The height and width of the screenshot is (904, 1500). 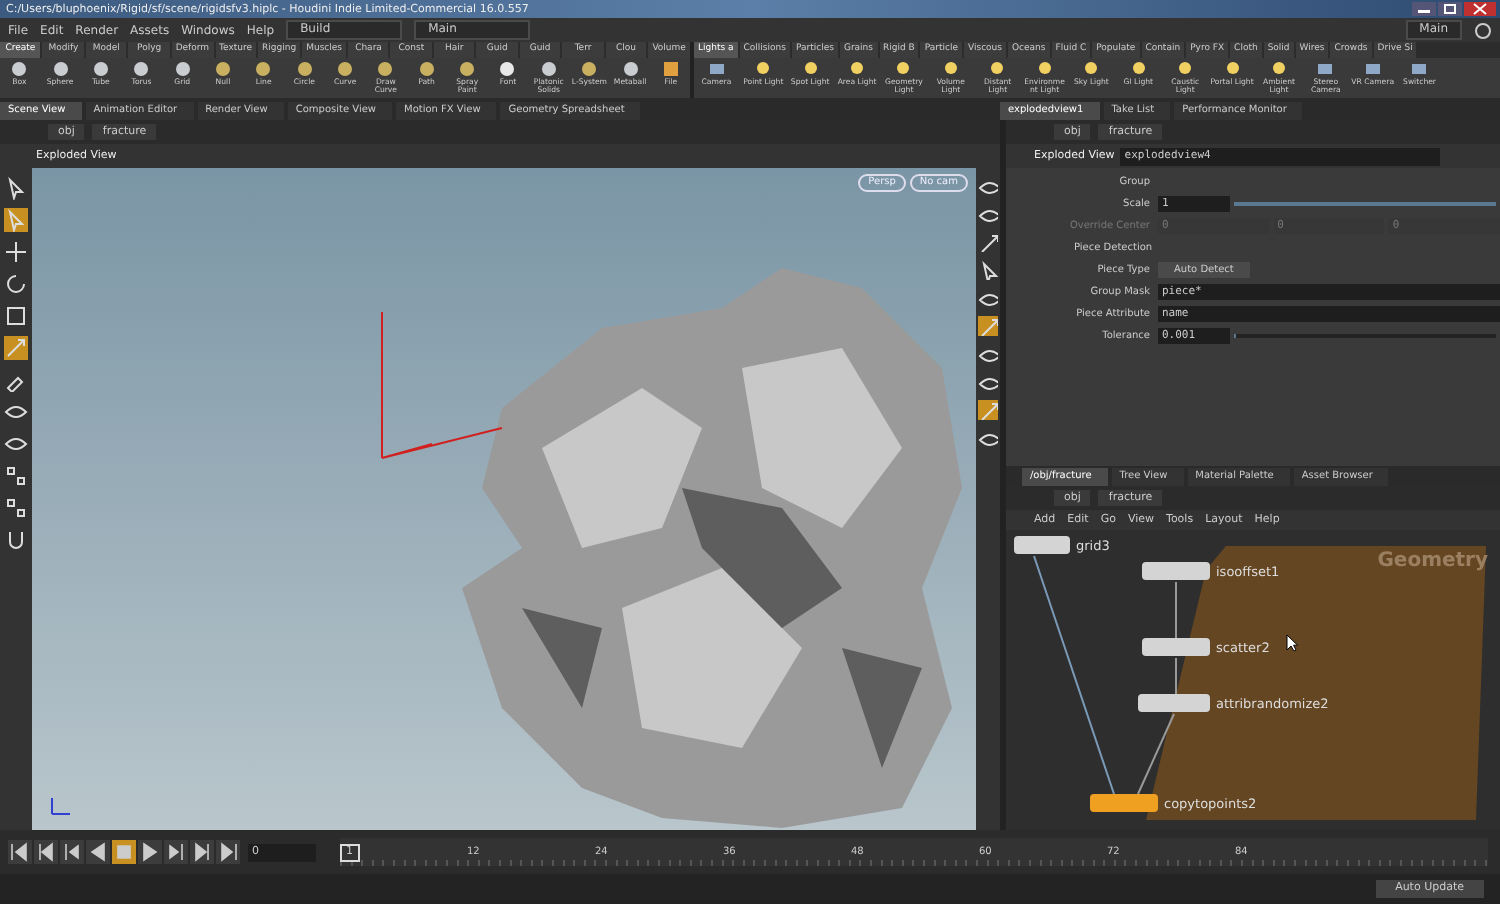 What do you see at coordinates (20, 852) in the screenshot?
I see `first-icon` at bounding box center [20, 852].